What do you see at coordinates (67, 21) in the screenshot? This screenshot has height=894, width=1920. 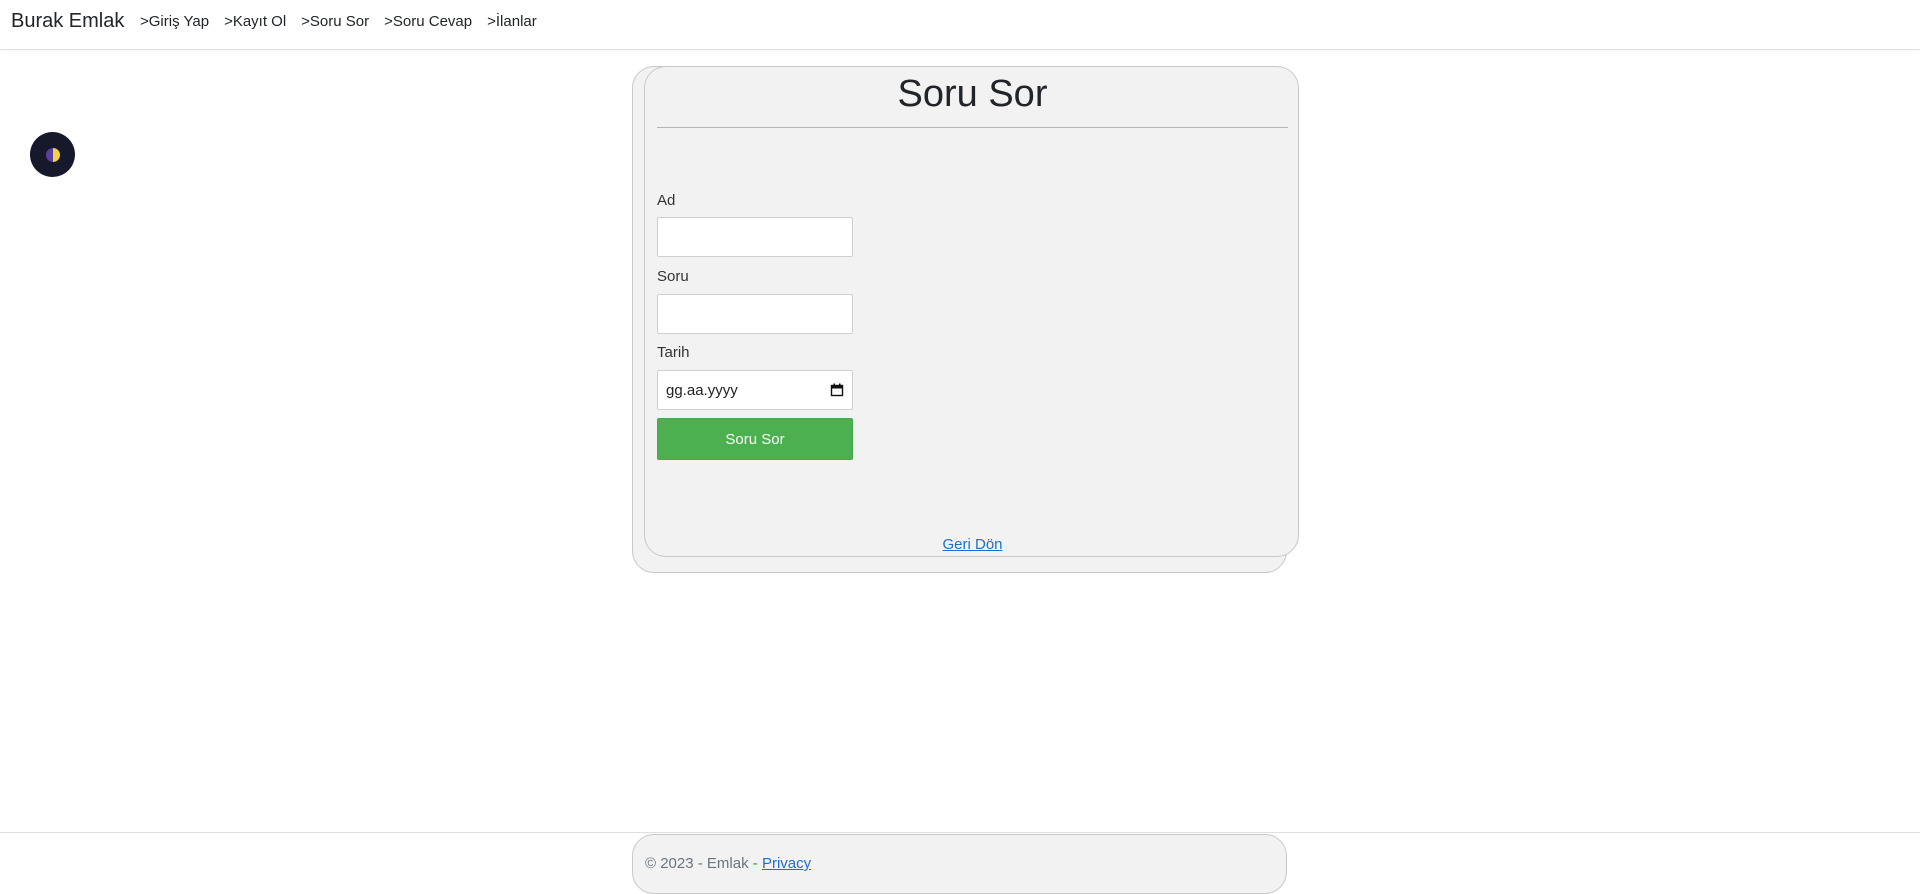 I see `brand-link: Burak Emlak` at bounding box center [67, 21].